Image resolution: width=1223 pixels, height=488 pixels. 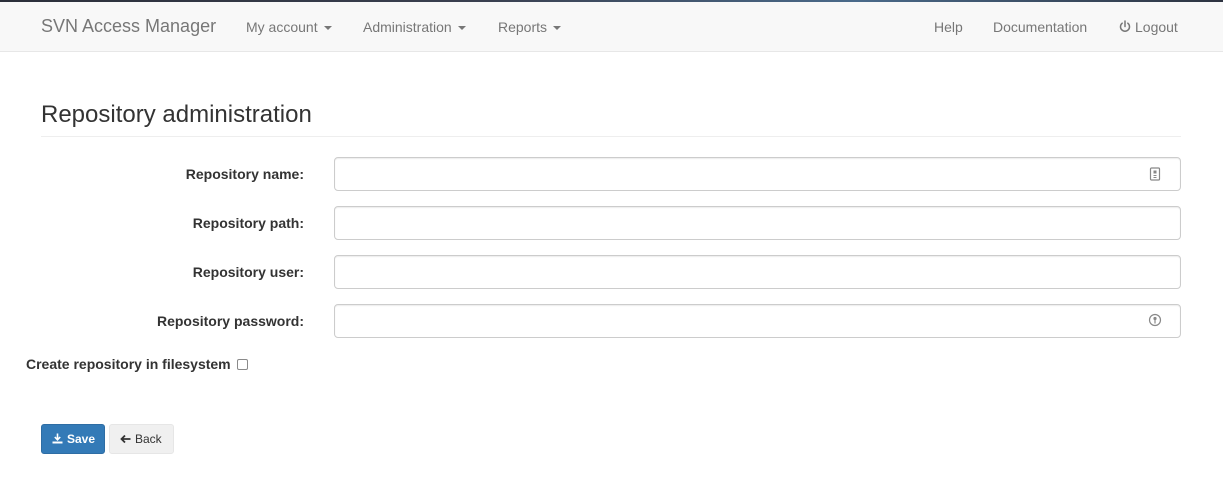 I want to click on logout-label: Logout, so click(x=1156, y=27).